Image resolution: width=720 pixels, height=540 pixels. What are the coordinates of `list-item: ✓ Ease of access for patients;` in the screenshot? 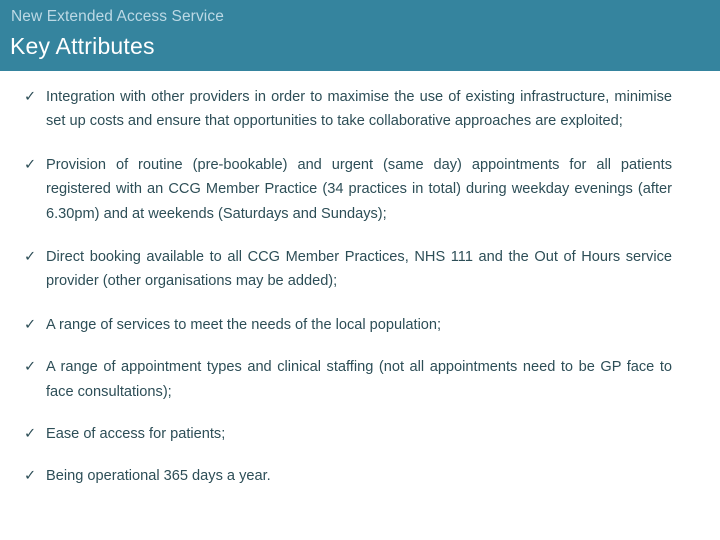 It's located at (360, 434).